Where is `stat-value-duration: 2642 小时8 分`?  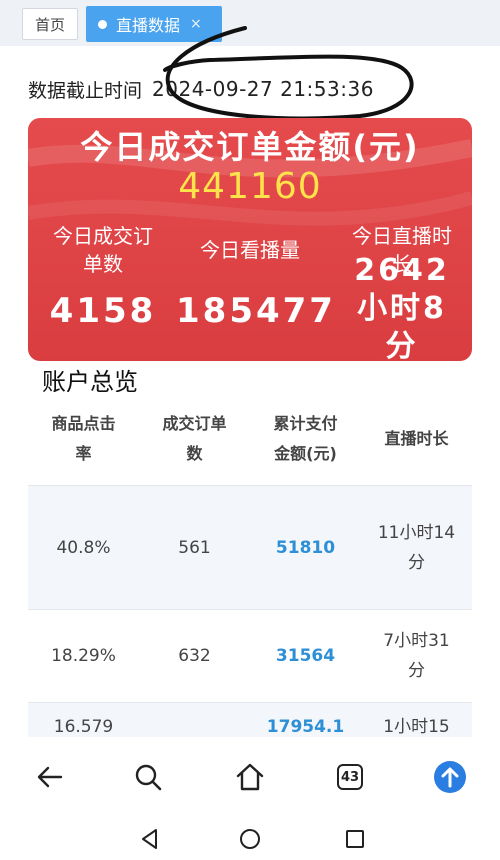
stat-value-duration: 2642 小时8 分 is located at coordinates (402, 307).